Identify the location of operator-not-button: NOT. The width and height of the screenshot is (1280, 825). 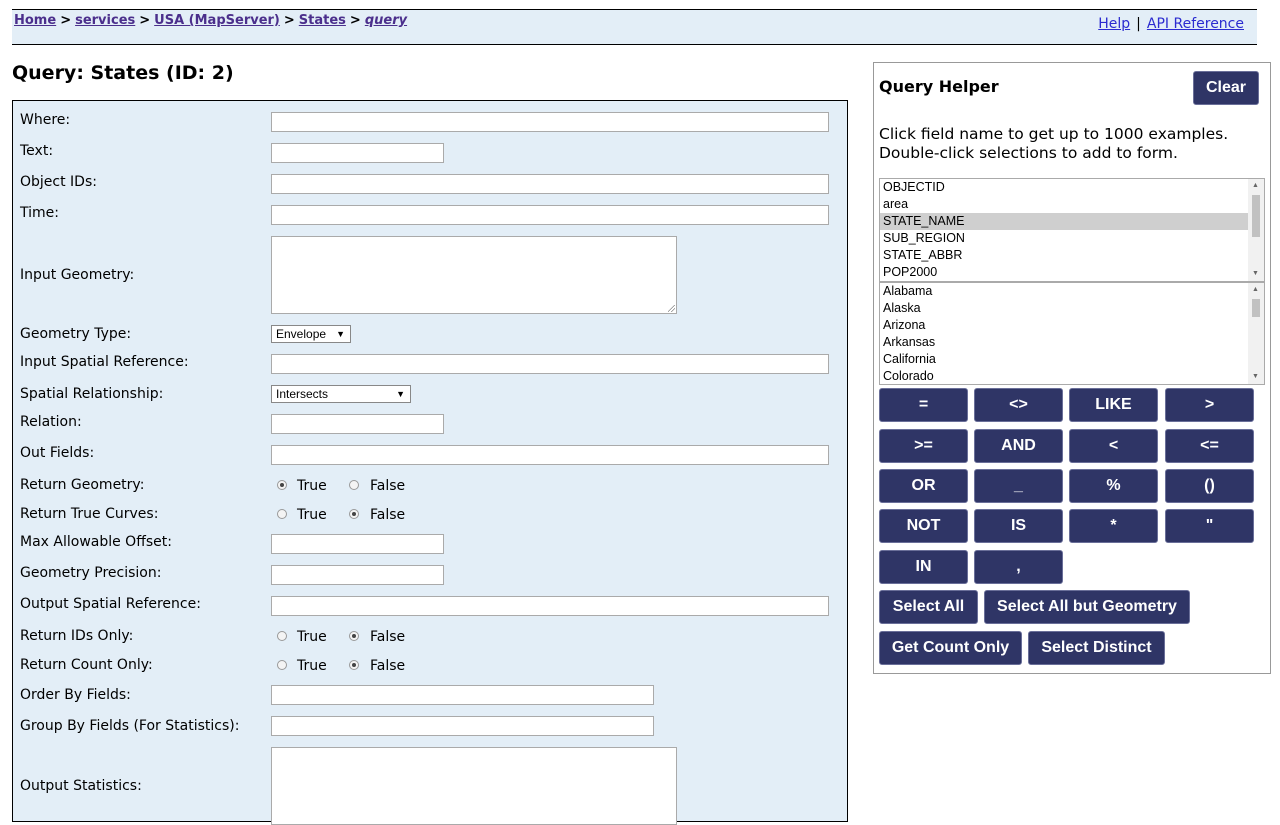
(923, 526).